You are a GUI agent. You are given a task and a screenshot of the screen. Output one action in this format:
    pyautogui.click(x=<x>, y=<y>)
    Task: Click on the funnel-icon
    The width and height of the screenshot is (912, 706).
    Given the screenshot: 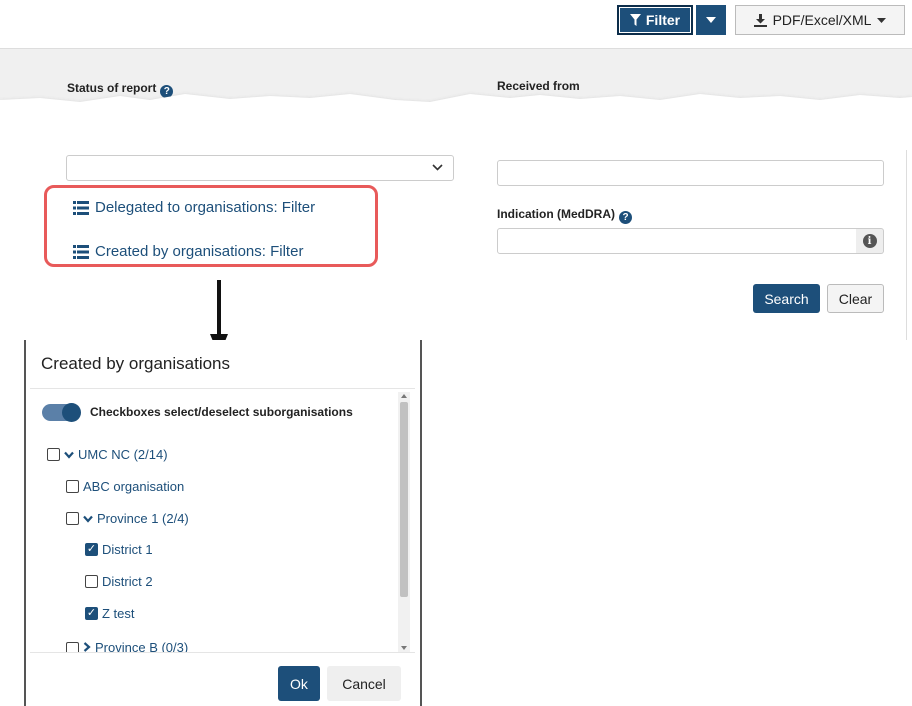 What is the action you would take?
    pyautogui.click(x=635, y=20)
    